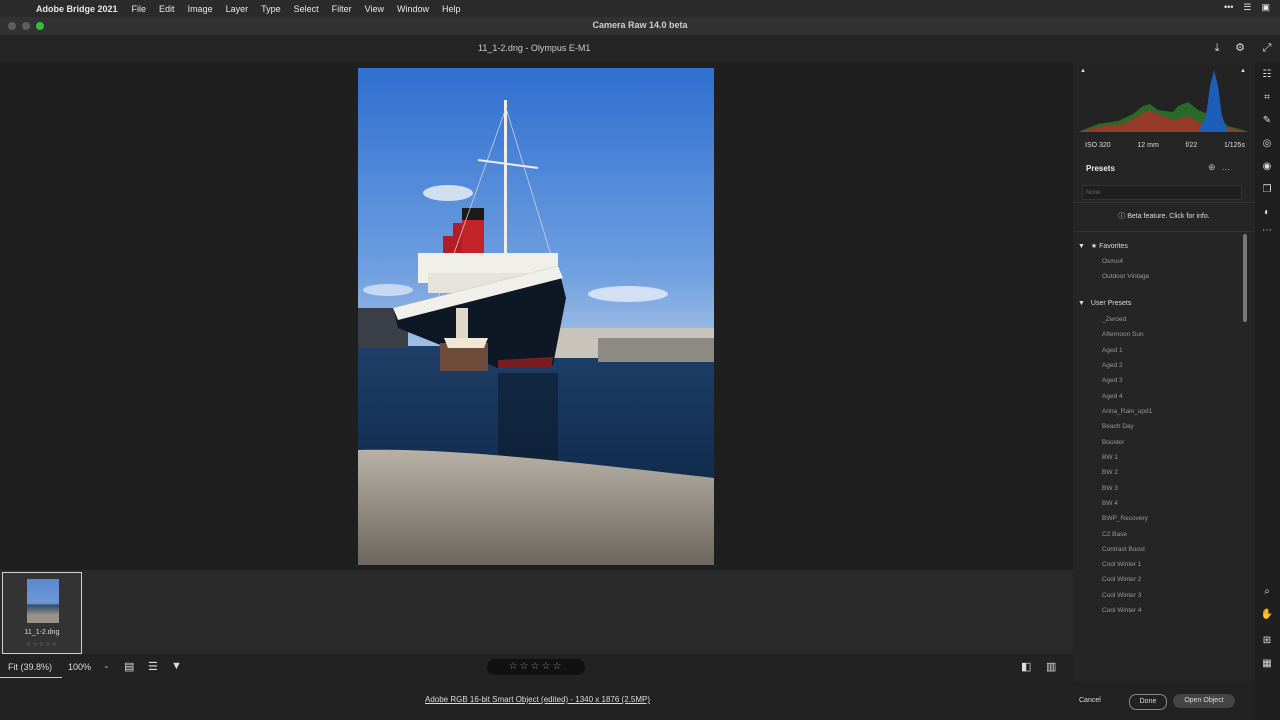  What do you see at coordinates (1127, 411) in the screenshot?
I see `preset-item: Arina_Rain_upd1` at bounding box center [1127, 411].